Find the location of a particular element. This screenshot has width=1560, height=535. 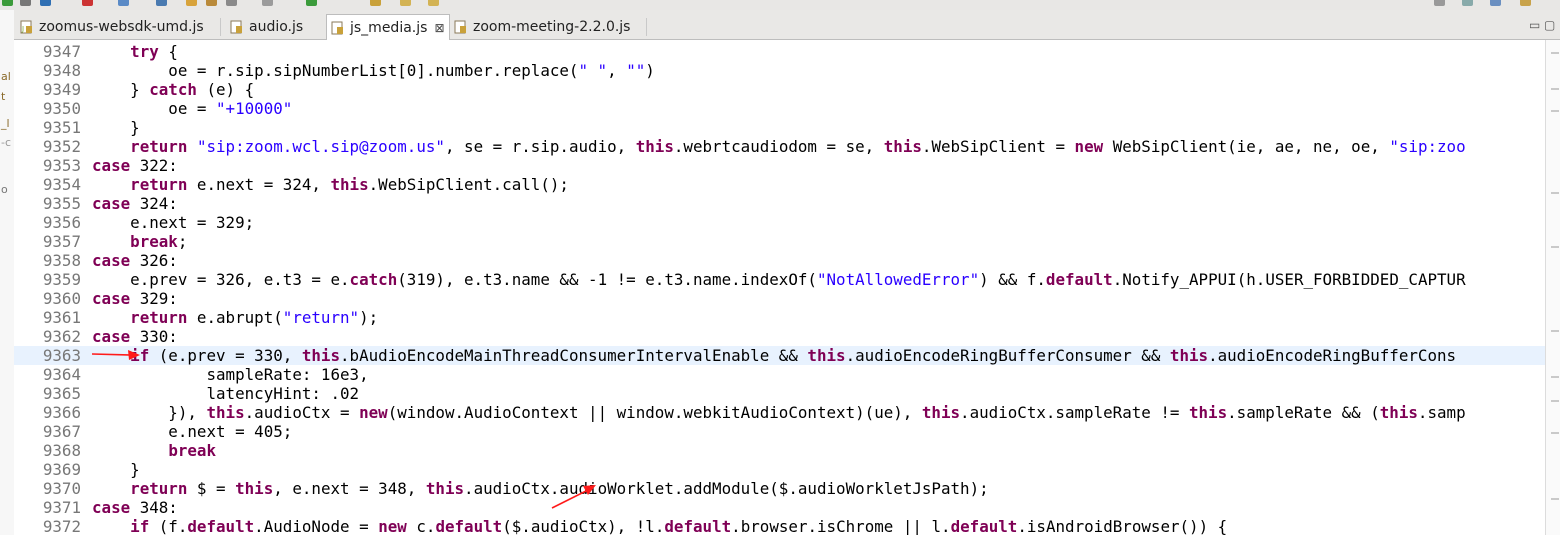

keyword-token: try is located at coordinates (144, 51).